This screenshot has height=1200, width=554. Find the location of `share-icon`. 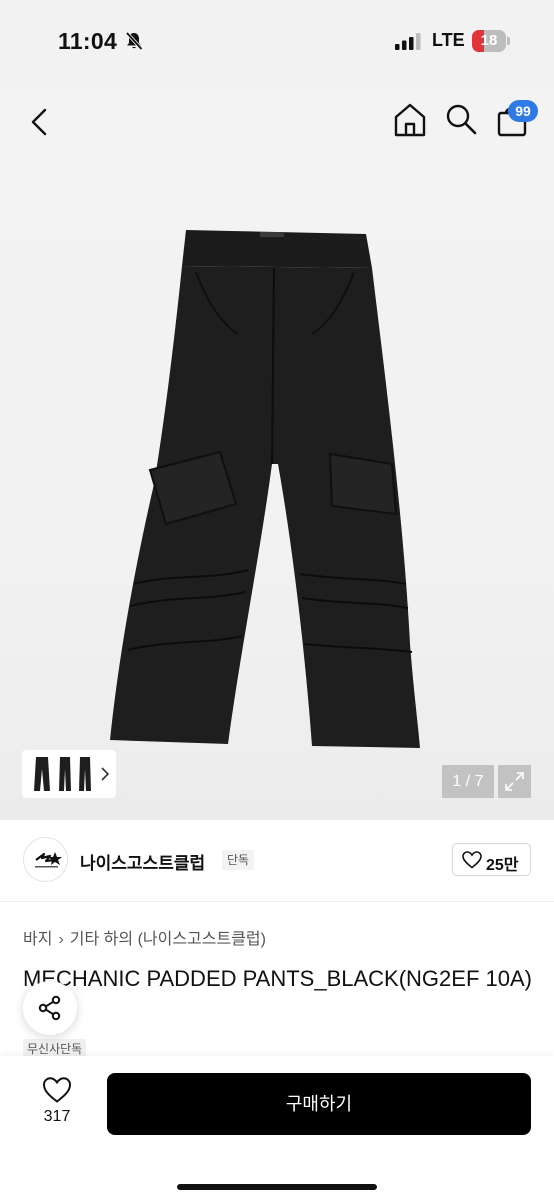

share-icon is located at coordinates (49, 1008).